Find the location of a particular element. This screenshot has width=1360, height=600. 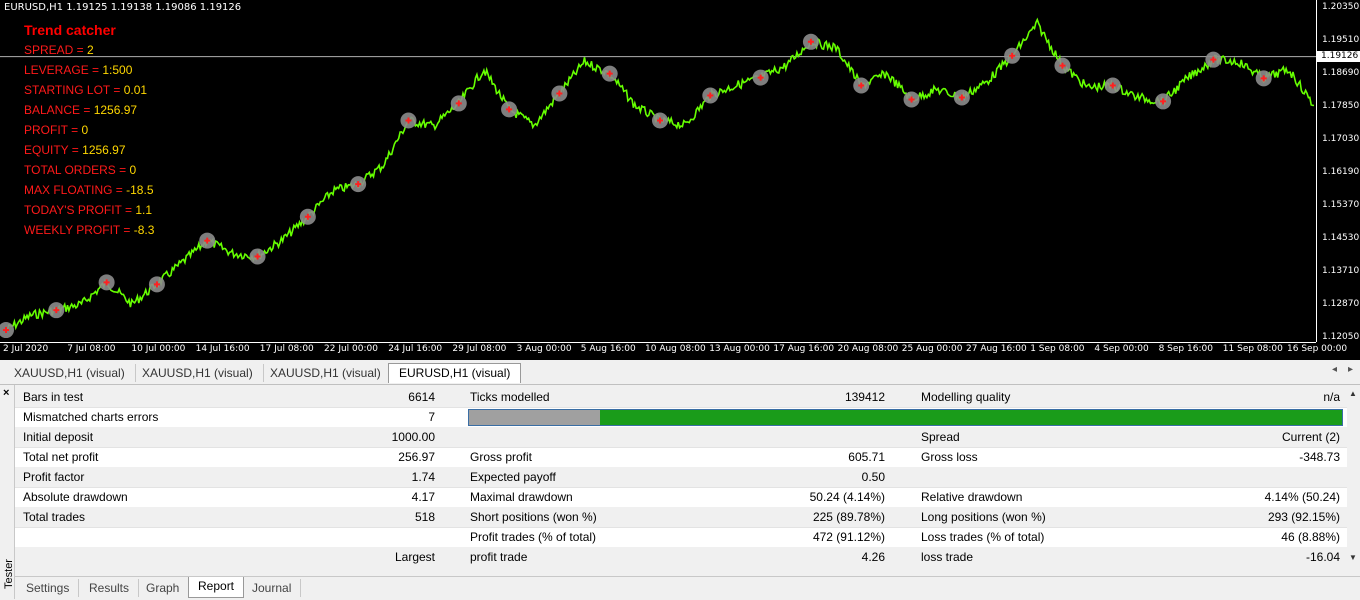

report-cell: Bars in test is located at coordinates (53, 397).